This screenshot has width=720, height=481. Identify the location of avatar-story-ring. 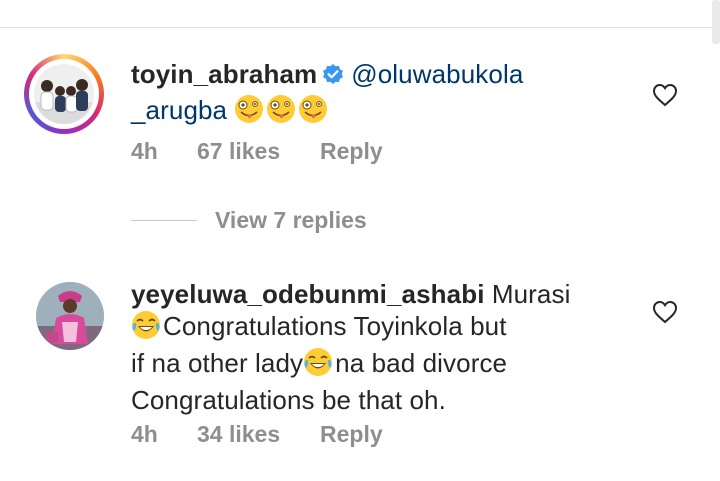
(64, 94).